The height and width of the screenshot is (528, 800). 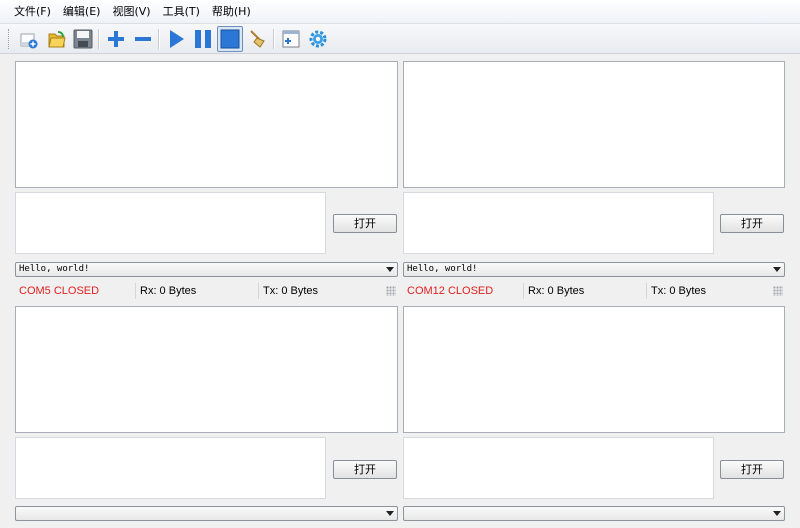 I want to click on menu-help: 帮助(H), so click(x=231, y=12).